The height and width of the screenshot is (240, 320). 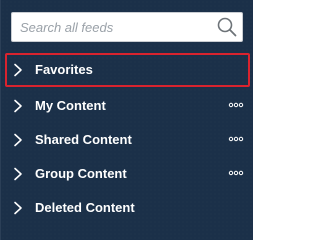 I want to click on nav-item-label: Group Content, so click(x=81, y=173).